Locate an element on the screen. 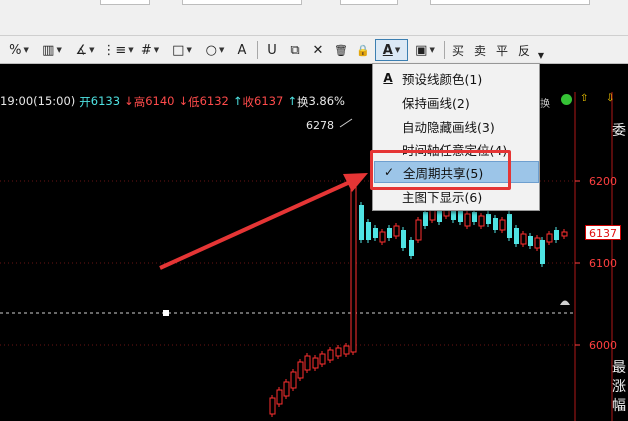 Image resolution: width=628 pixels, height=421 pixels. y-tick-6100: 6100 is located at coordinates (603, 263).